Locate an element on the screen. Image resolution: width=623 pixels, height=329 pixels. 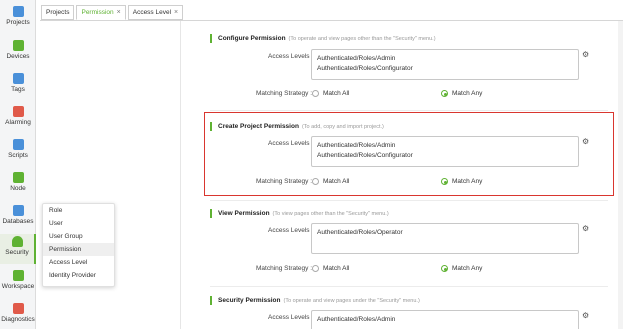
tab-label: Access Level is located at coordinates (152, 12).